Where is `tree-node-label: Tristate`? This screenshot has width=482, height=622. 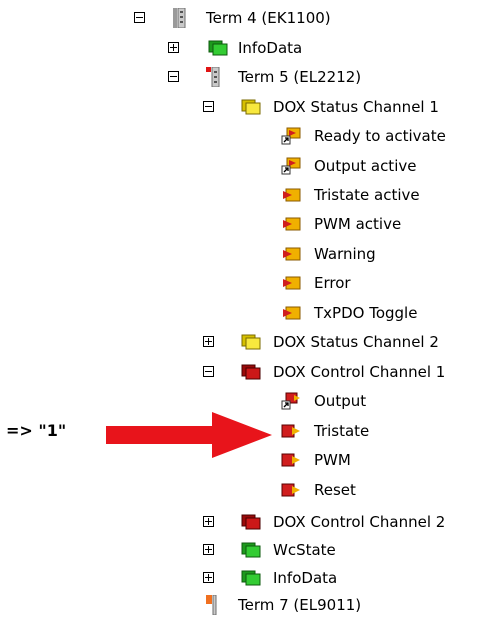 tree-node-label: Tristate is located at coordinates (342, 431).